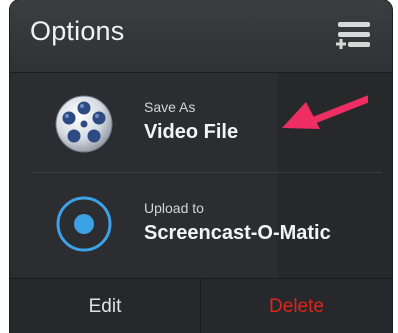 This screenshot has height=333, width=398. What do you see at coordinates (170, 107) in the screenshot?
I see `option-small-label: Save As` at bounding box center [170, 107].